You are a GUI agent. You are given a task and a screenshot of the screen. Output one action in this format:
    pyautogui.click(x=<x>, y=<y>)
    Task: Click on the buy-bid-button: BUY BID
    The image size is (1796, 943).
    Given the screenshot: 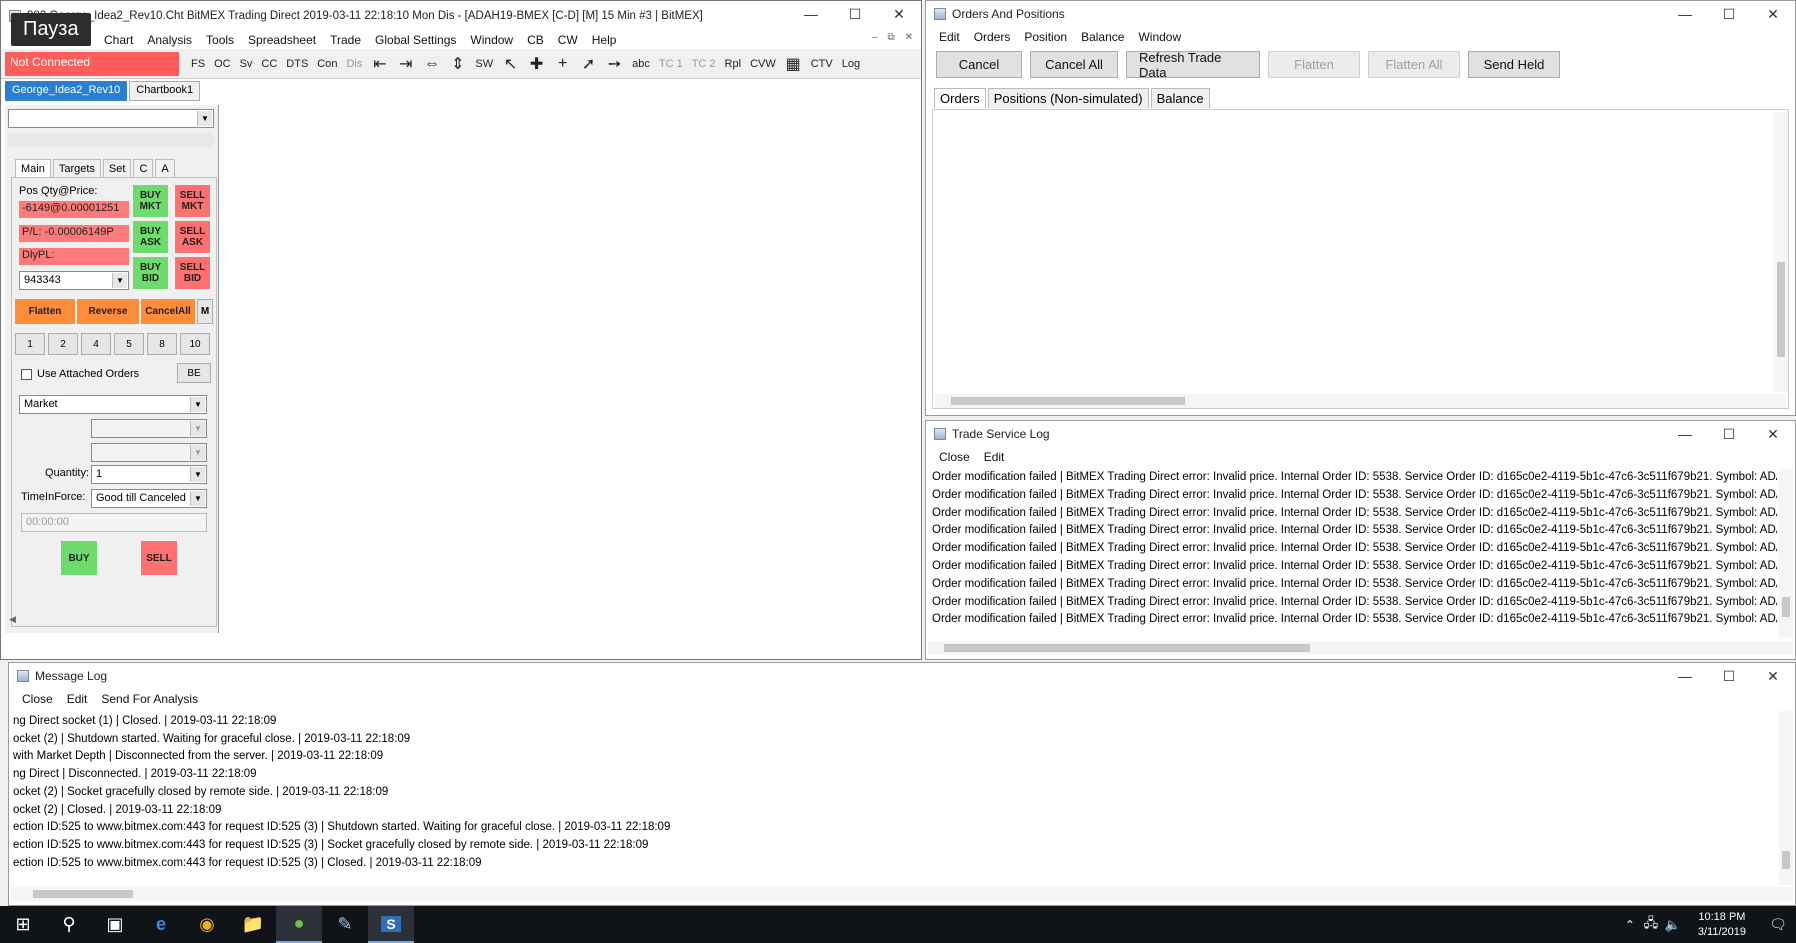 What is the action you would take?
    pyautogui.click(x=150, y=273)
    